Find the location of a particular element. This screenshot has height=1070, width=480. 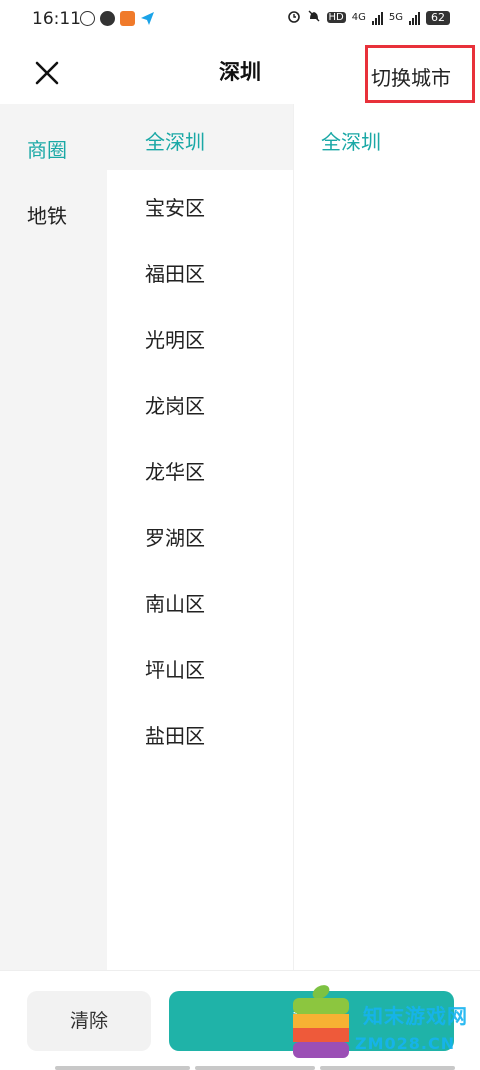

shopping-app-icon is located at coordinates (127, 18).